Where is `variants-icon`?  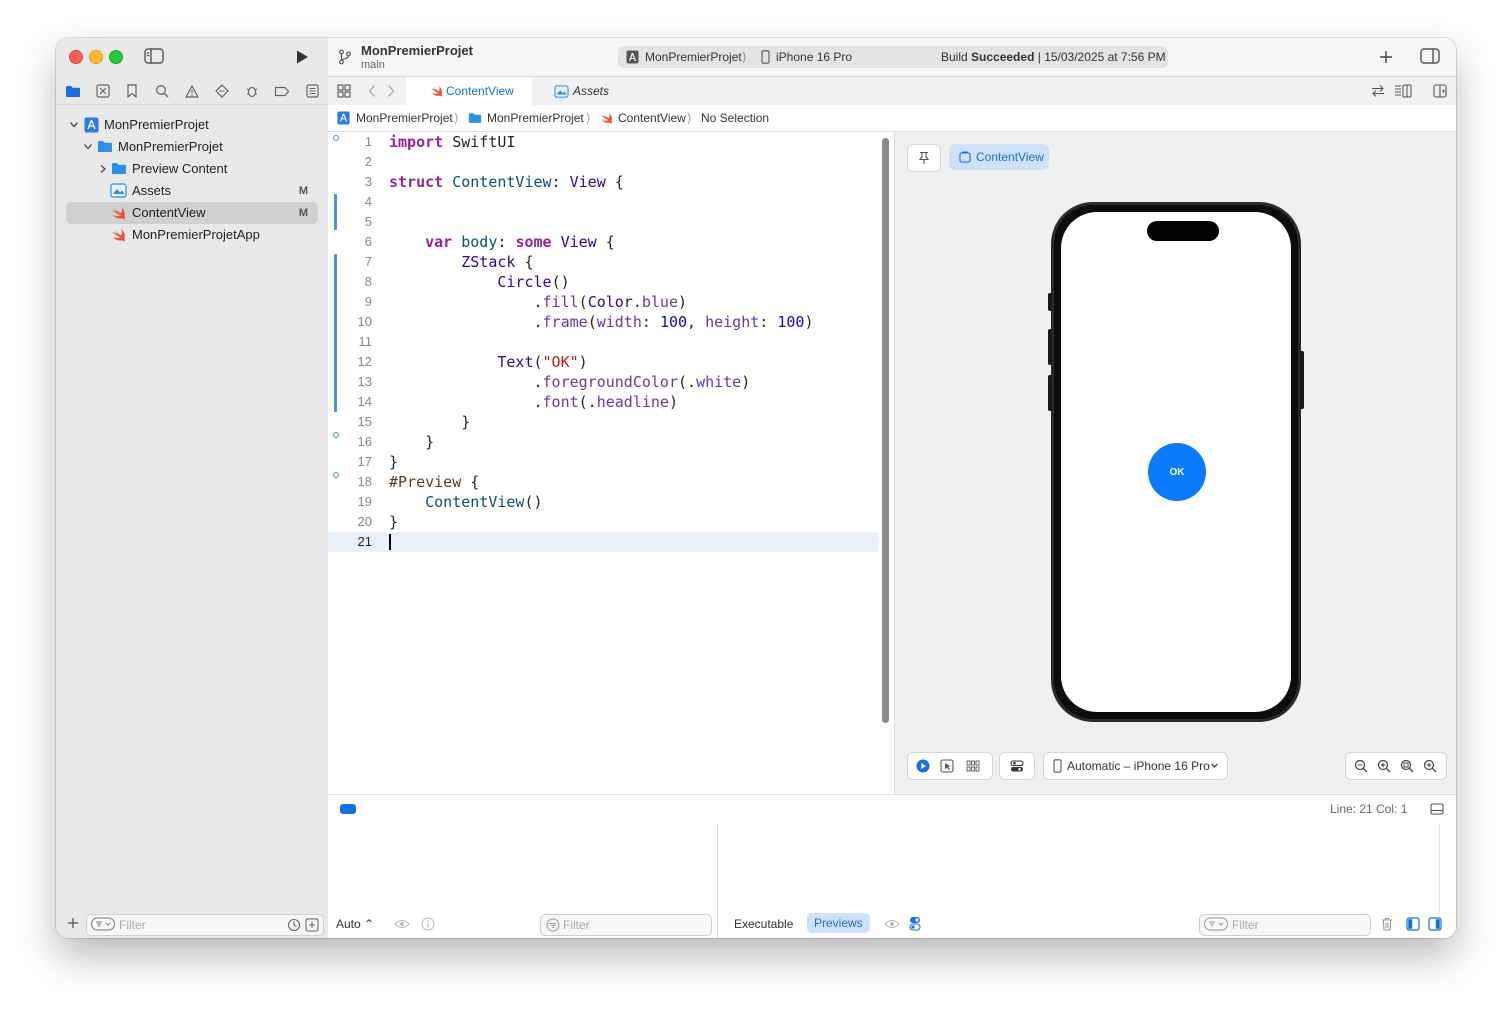 variants-icon is located at coordinates (973, 766).